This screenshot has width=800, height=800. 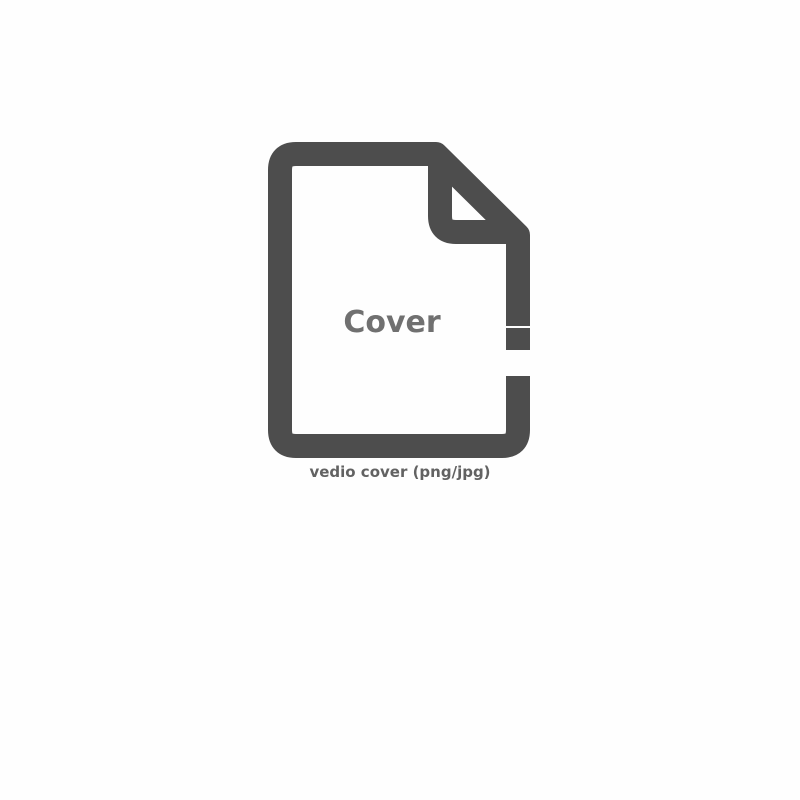 What do you see at coordinates (518, 339) in the screenshot?
I see `gap-bar` at bounding box center [518, 339].